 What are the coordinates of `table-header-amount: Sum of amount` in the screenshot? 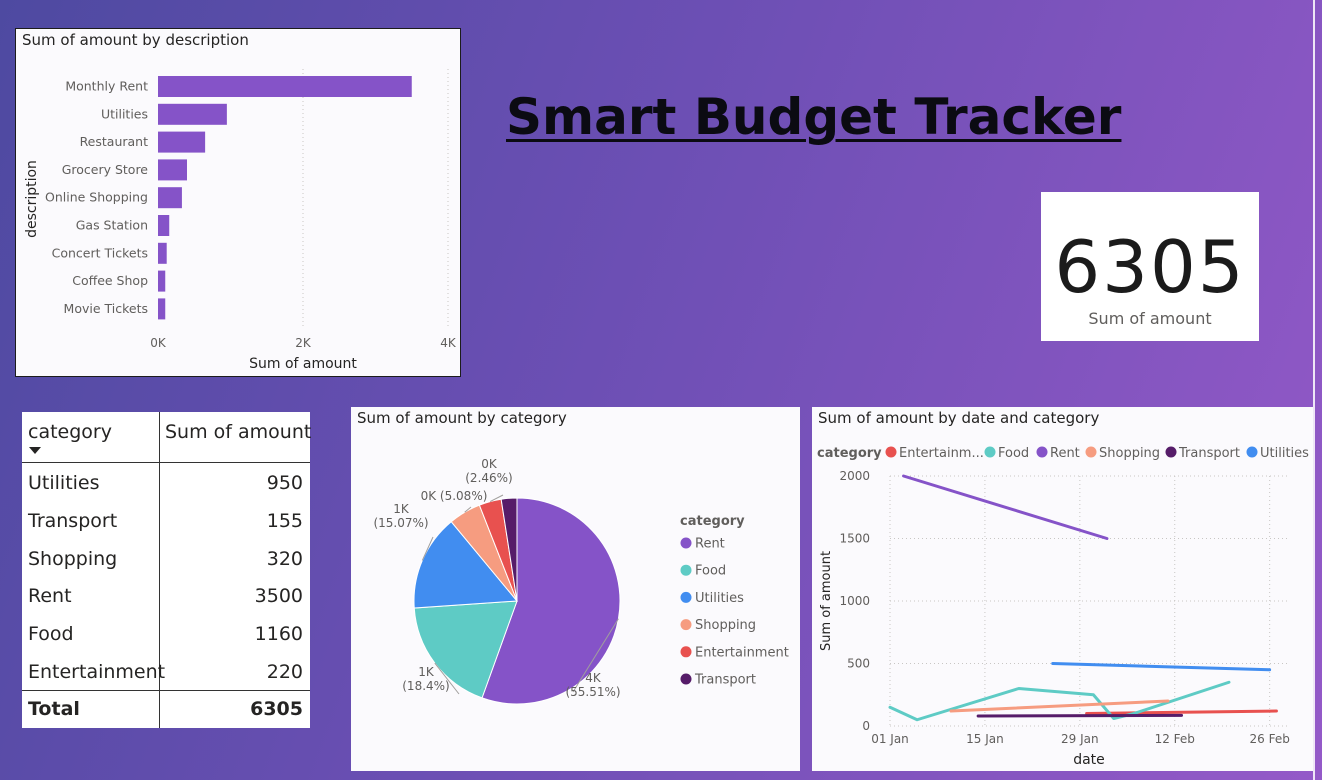 It's located at (238, 432).